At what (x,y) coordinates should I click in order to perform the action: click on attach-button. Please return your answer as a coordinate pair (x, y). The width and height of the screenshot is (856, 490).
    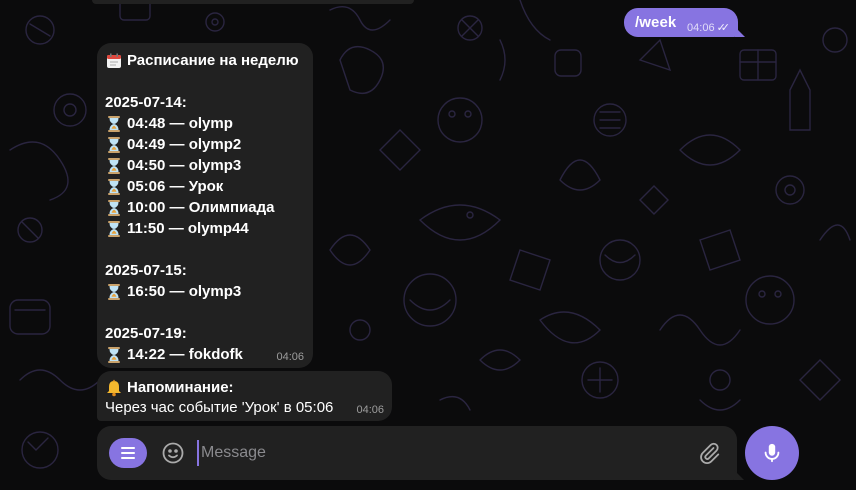
    Looking at the image, I should click on (709, 453).